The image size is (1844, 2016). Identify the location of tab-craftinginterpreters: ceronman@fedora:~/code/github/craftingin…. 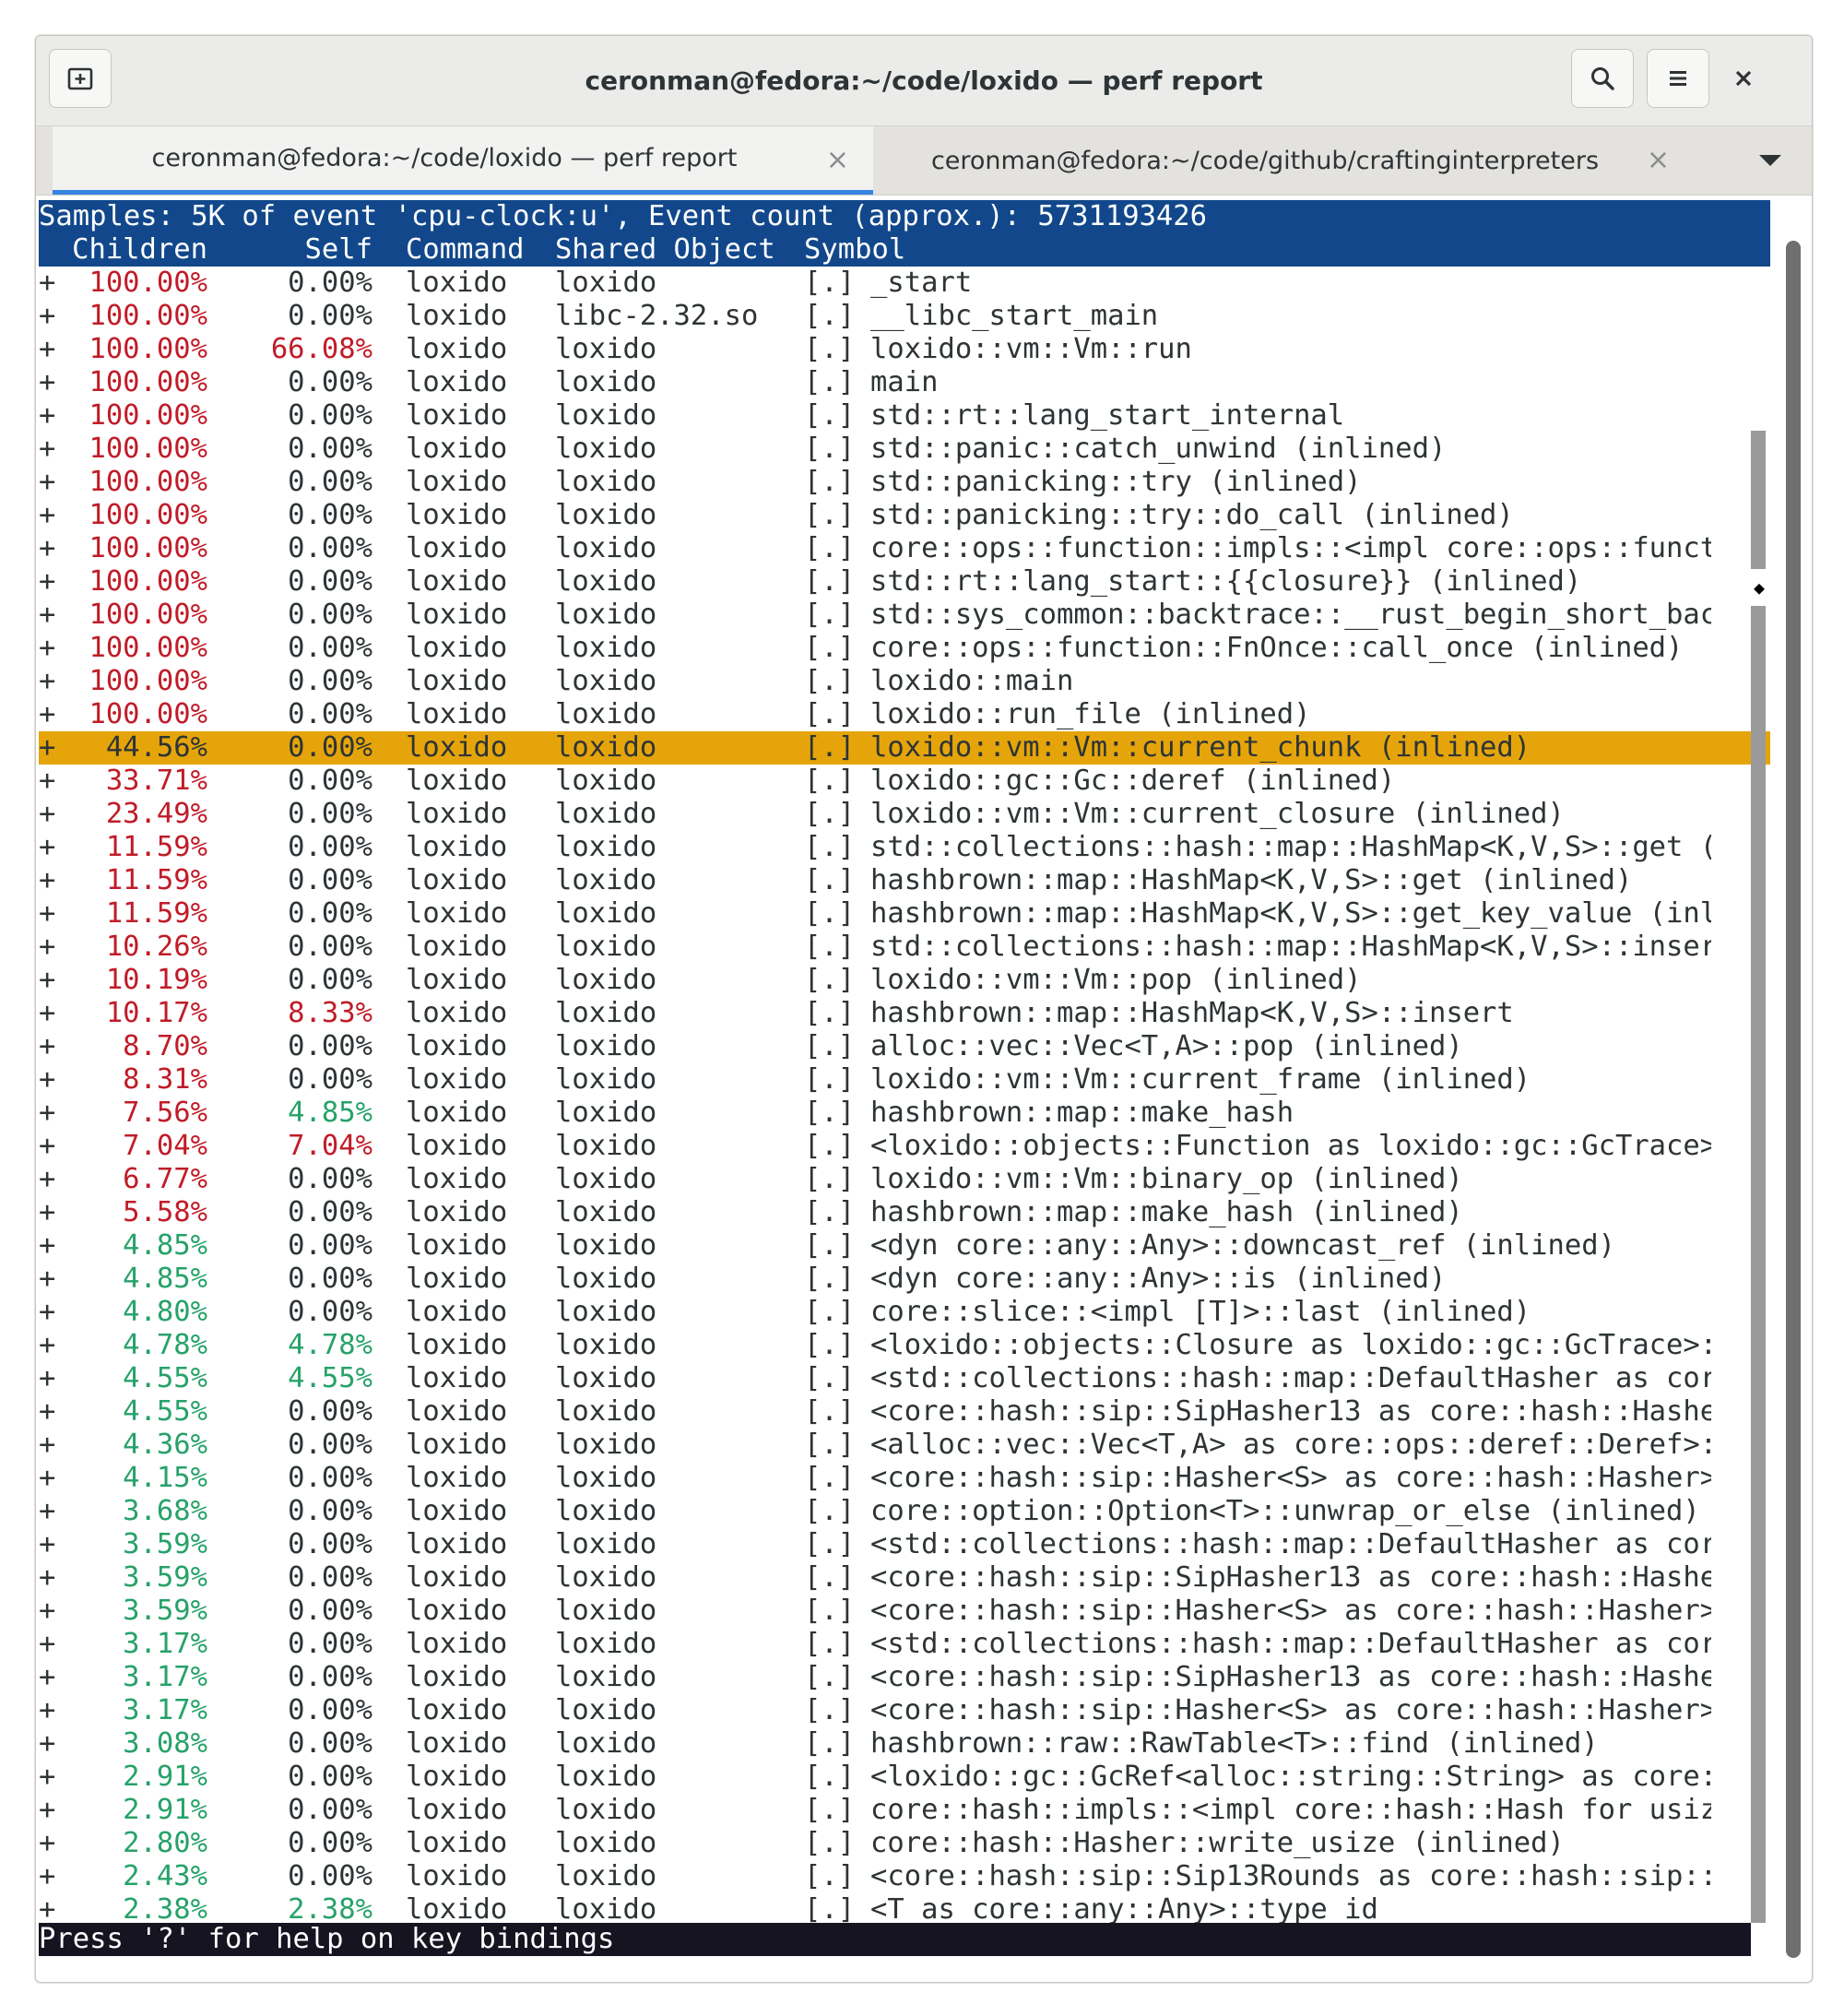
(1283, 160).